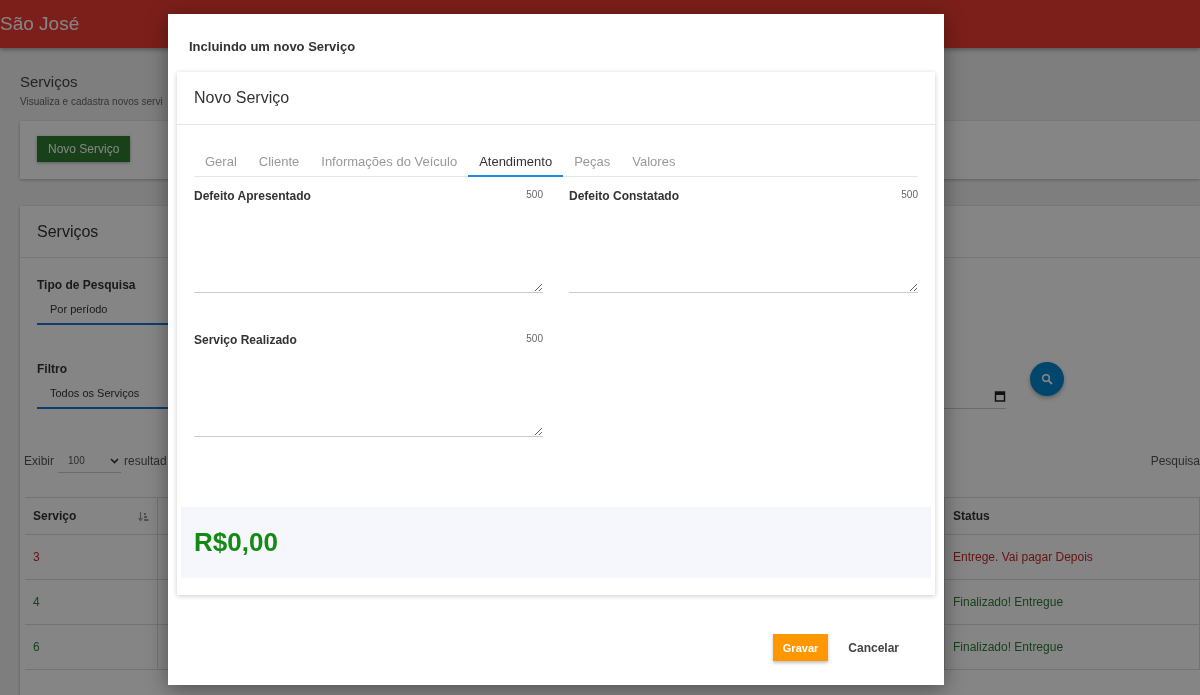  I want to click on table-cell: 6, so click(91, 647).